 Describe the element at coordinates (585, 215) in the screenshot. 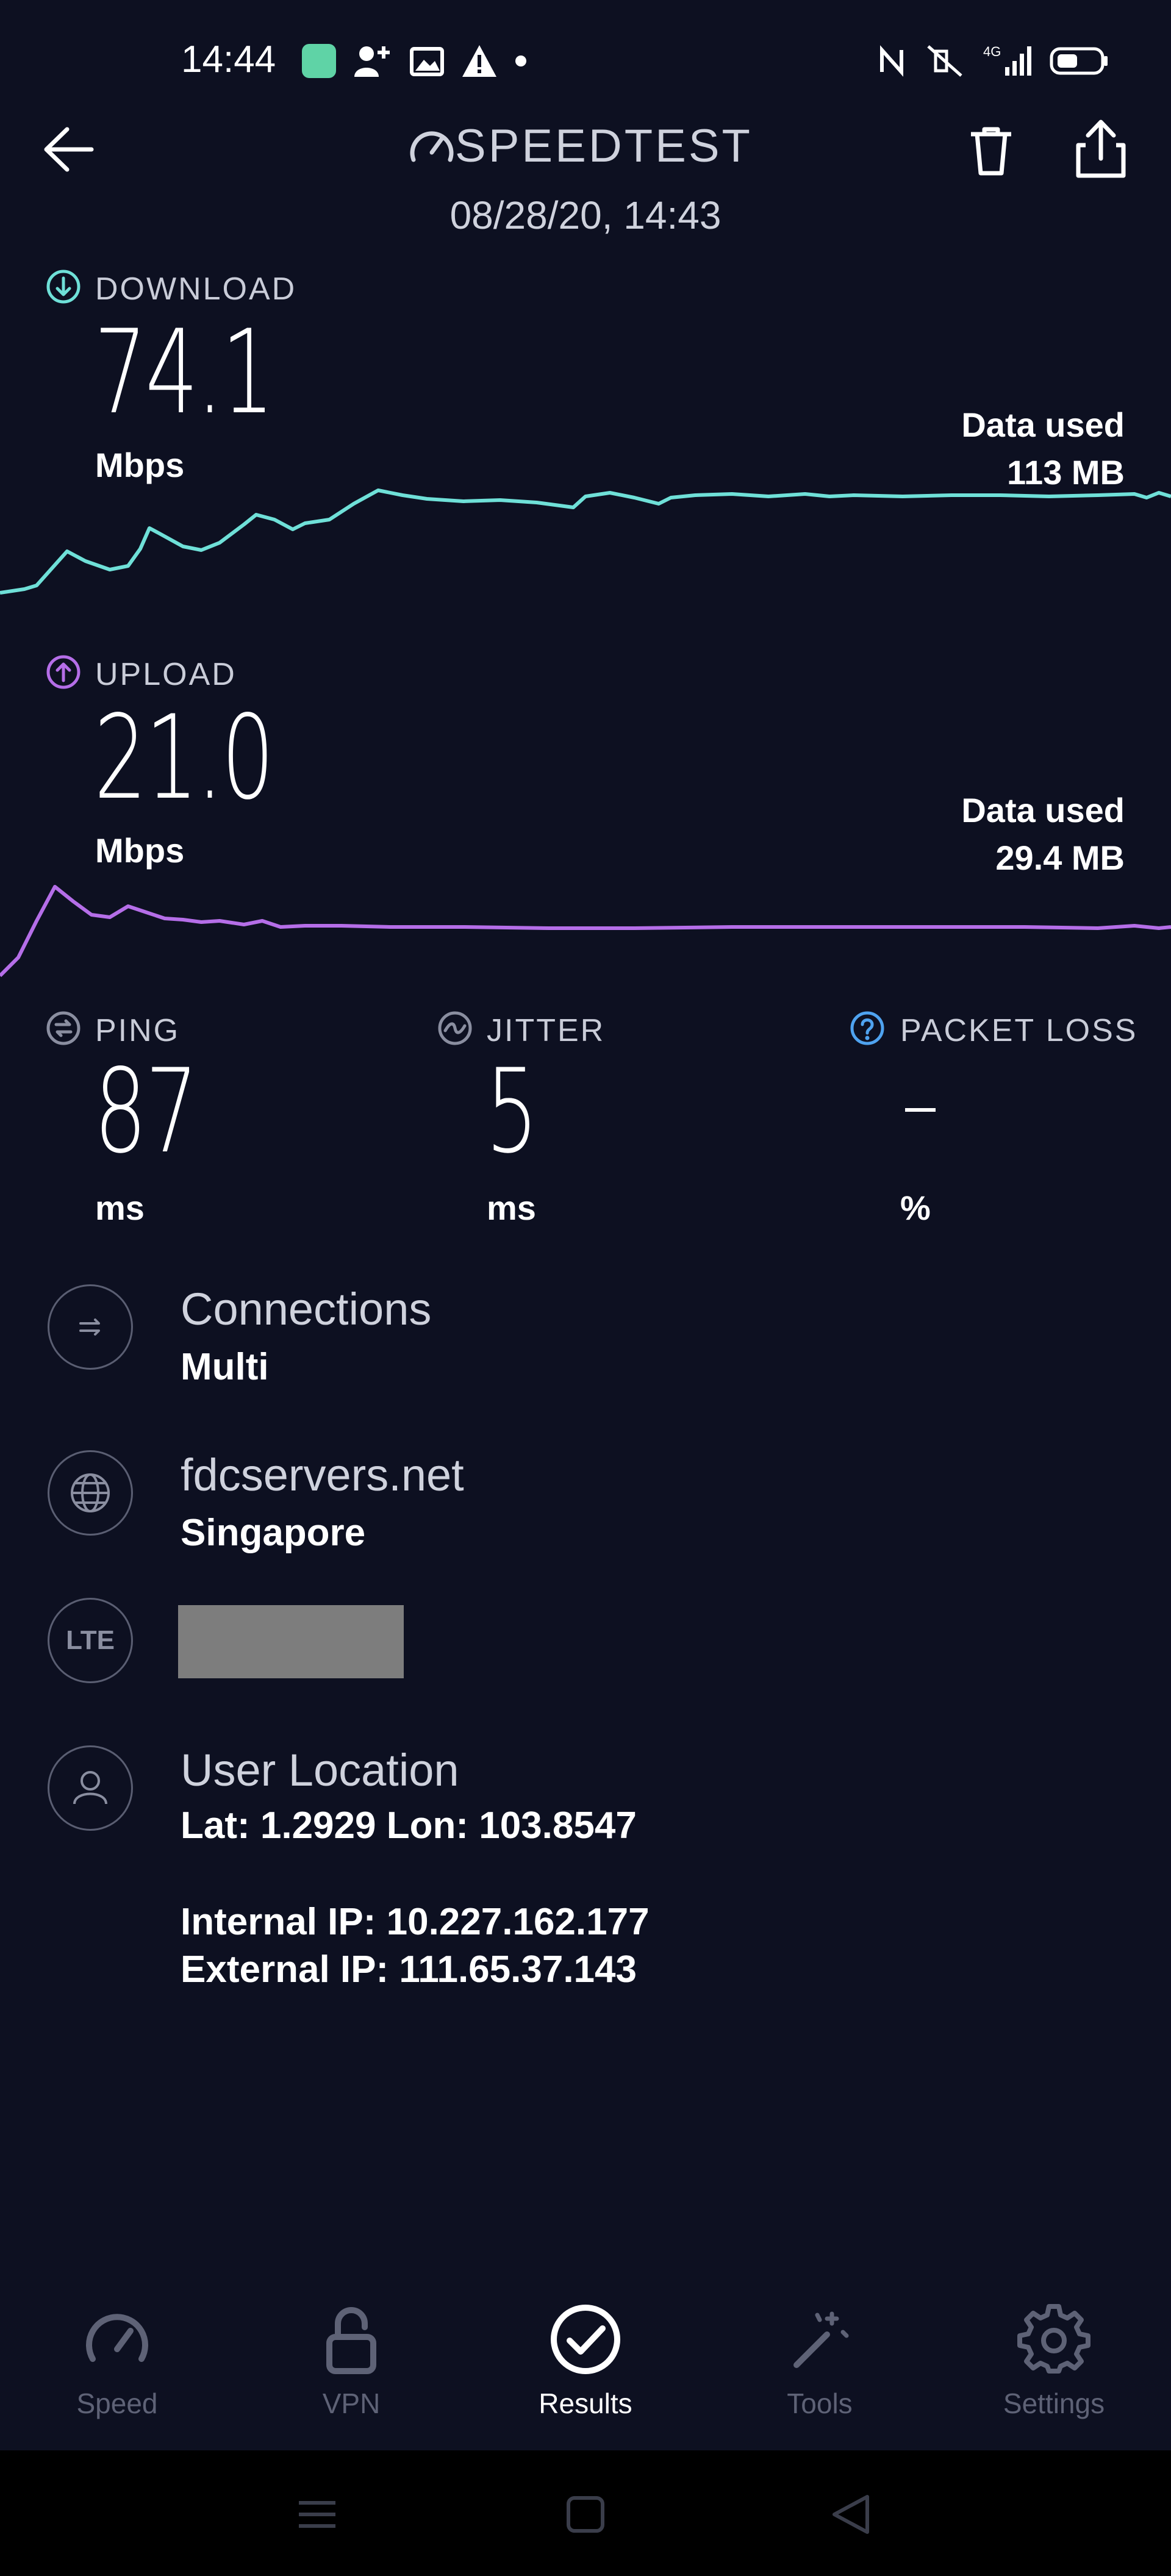

I see `result-date: 08/28/20, 14:43` at that location.